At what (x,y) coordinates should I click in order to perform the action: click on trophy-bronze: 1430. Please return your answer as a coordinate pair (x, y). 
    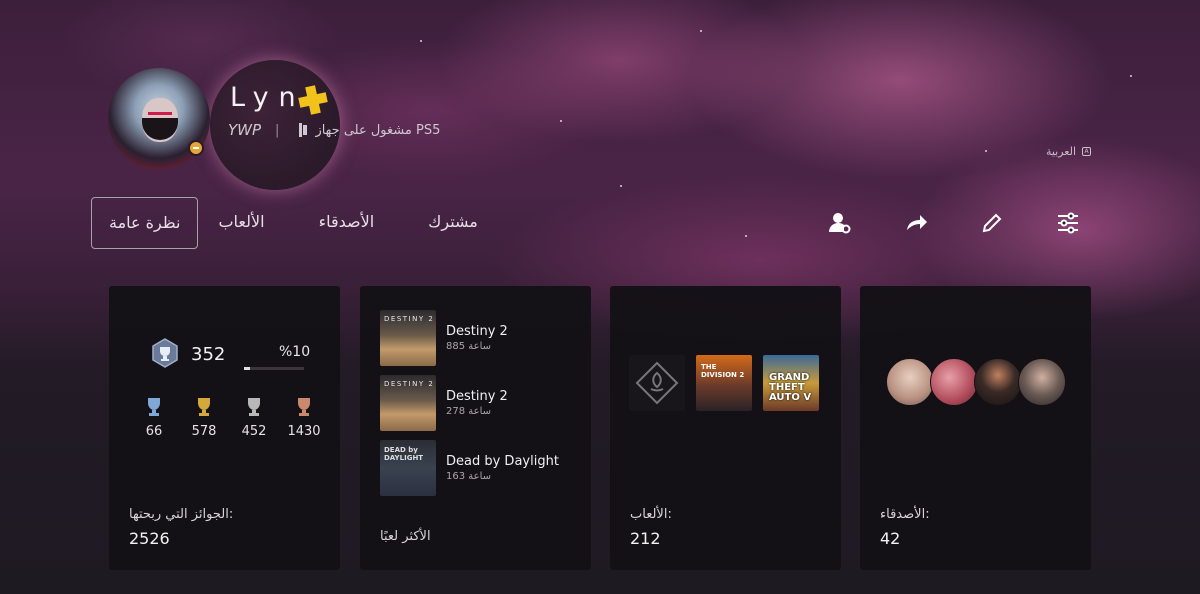
    Looking at the image, I should click on (304, 417).